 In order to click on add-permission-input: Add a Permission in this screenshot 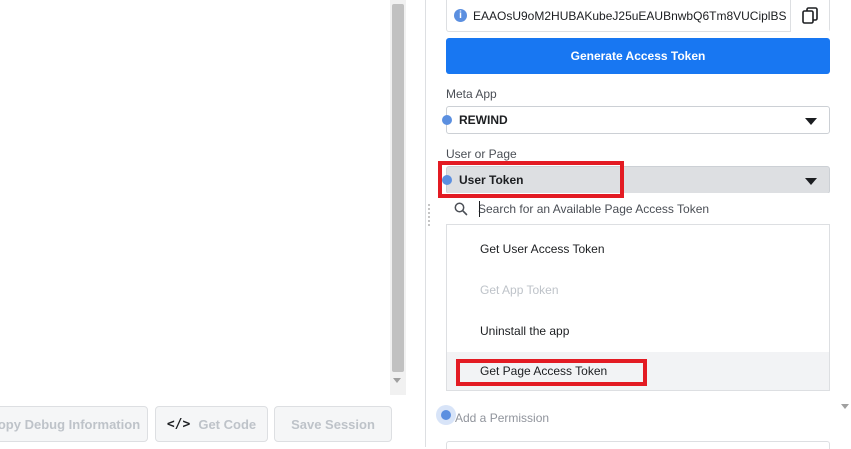, I will do `click(502, 418)`.